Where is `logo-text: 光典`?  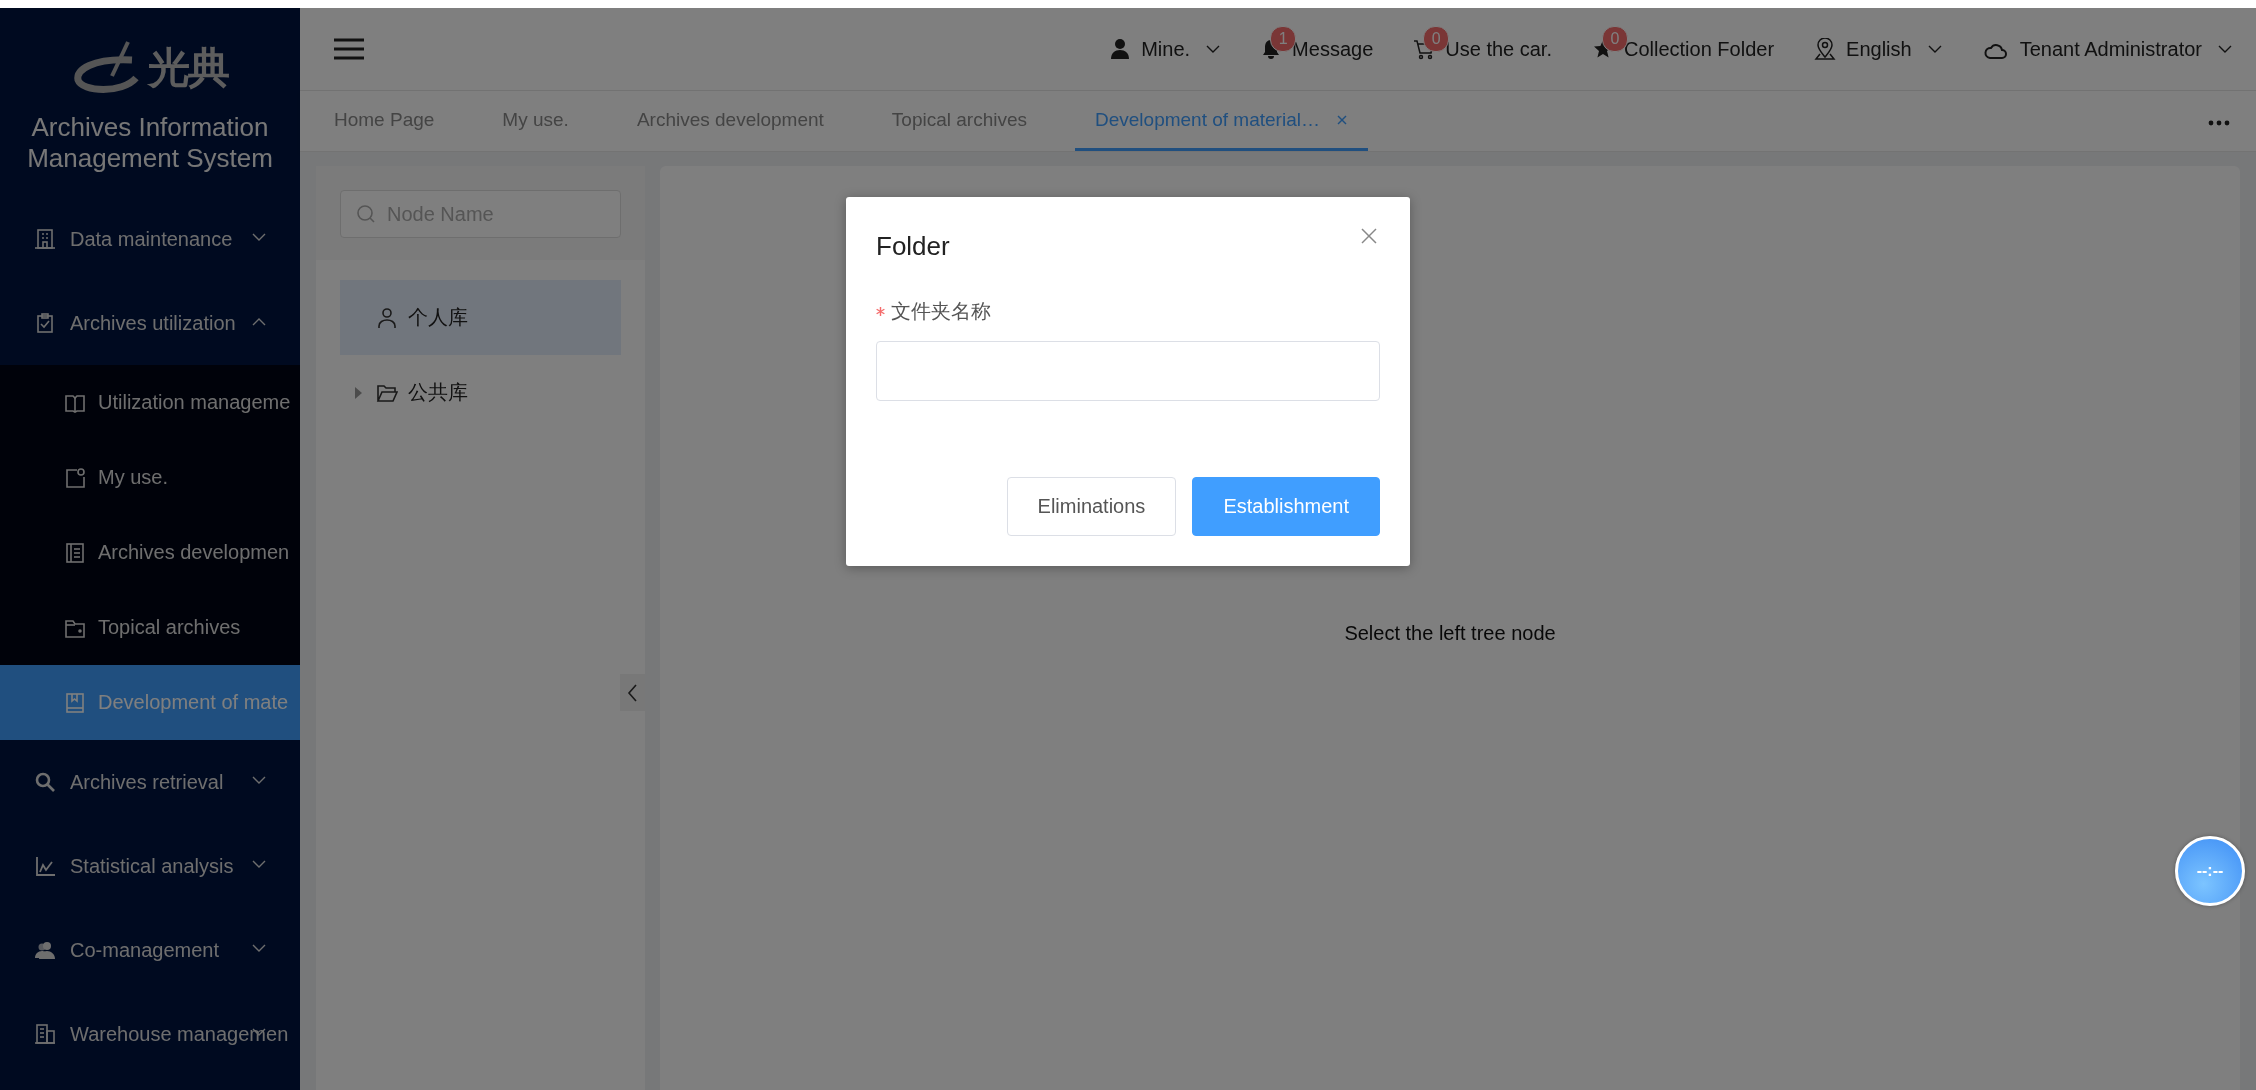
logo-text: 光典 is located at coordinates (188, 68).